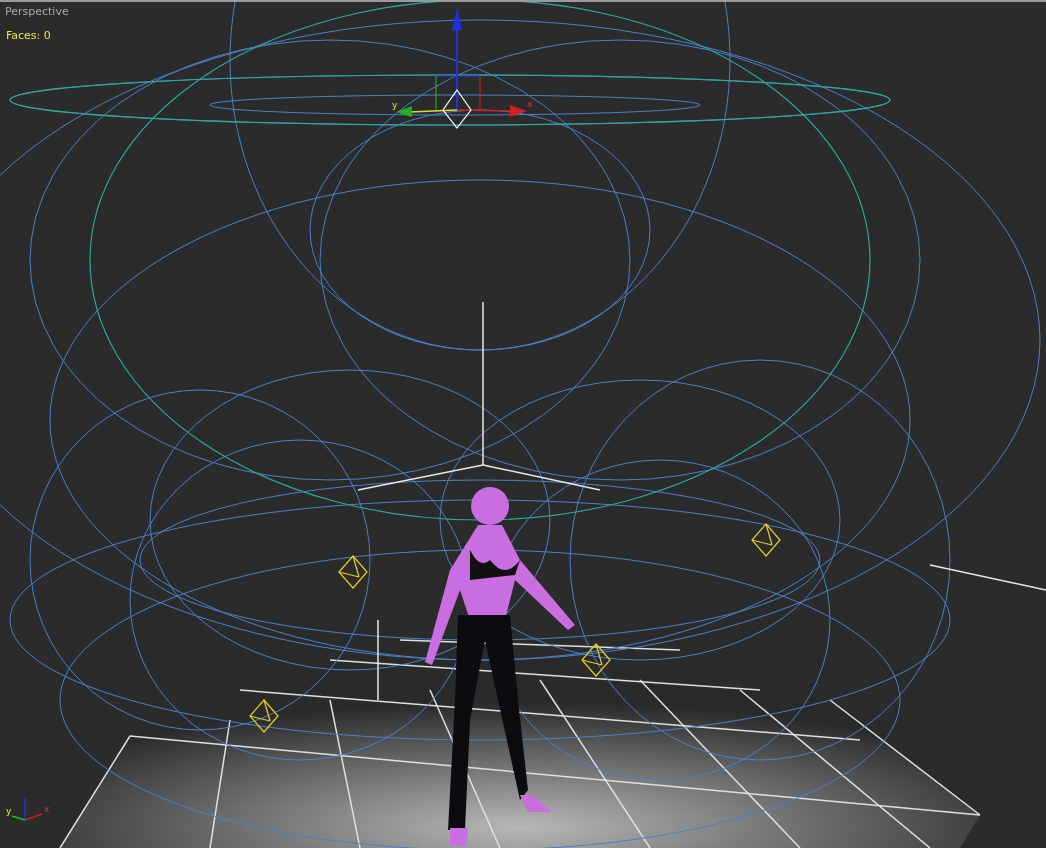 The height and width of the screenshot is (848, 1046). I want to click on axis-tripod-icon, so click(27, 809).